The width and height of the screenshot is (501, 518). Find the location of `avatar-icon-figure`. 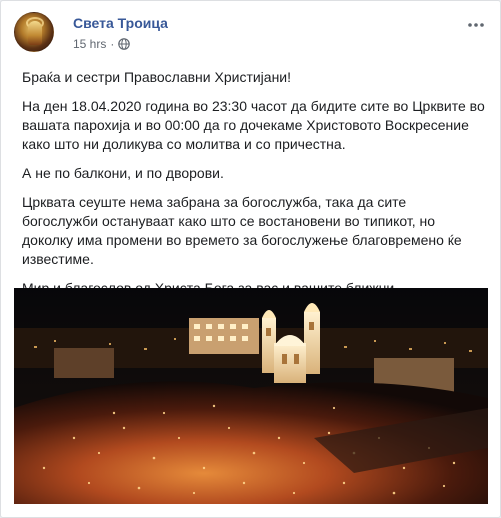

avatar-icon-figure is located at coordinates (35, 33).